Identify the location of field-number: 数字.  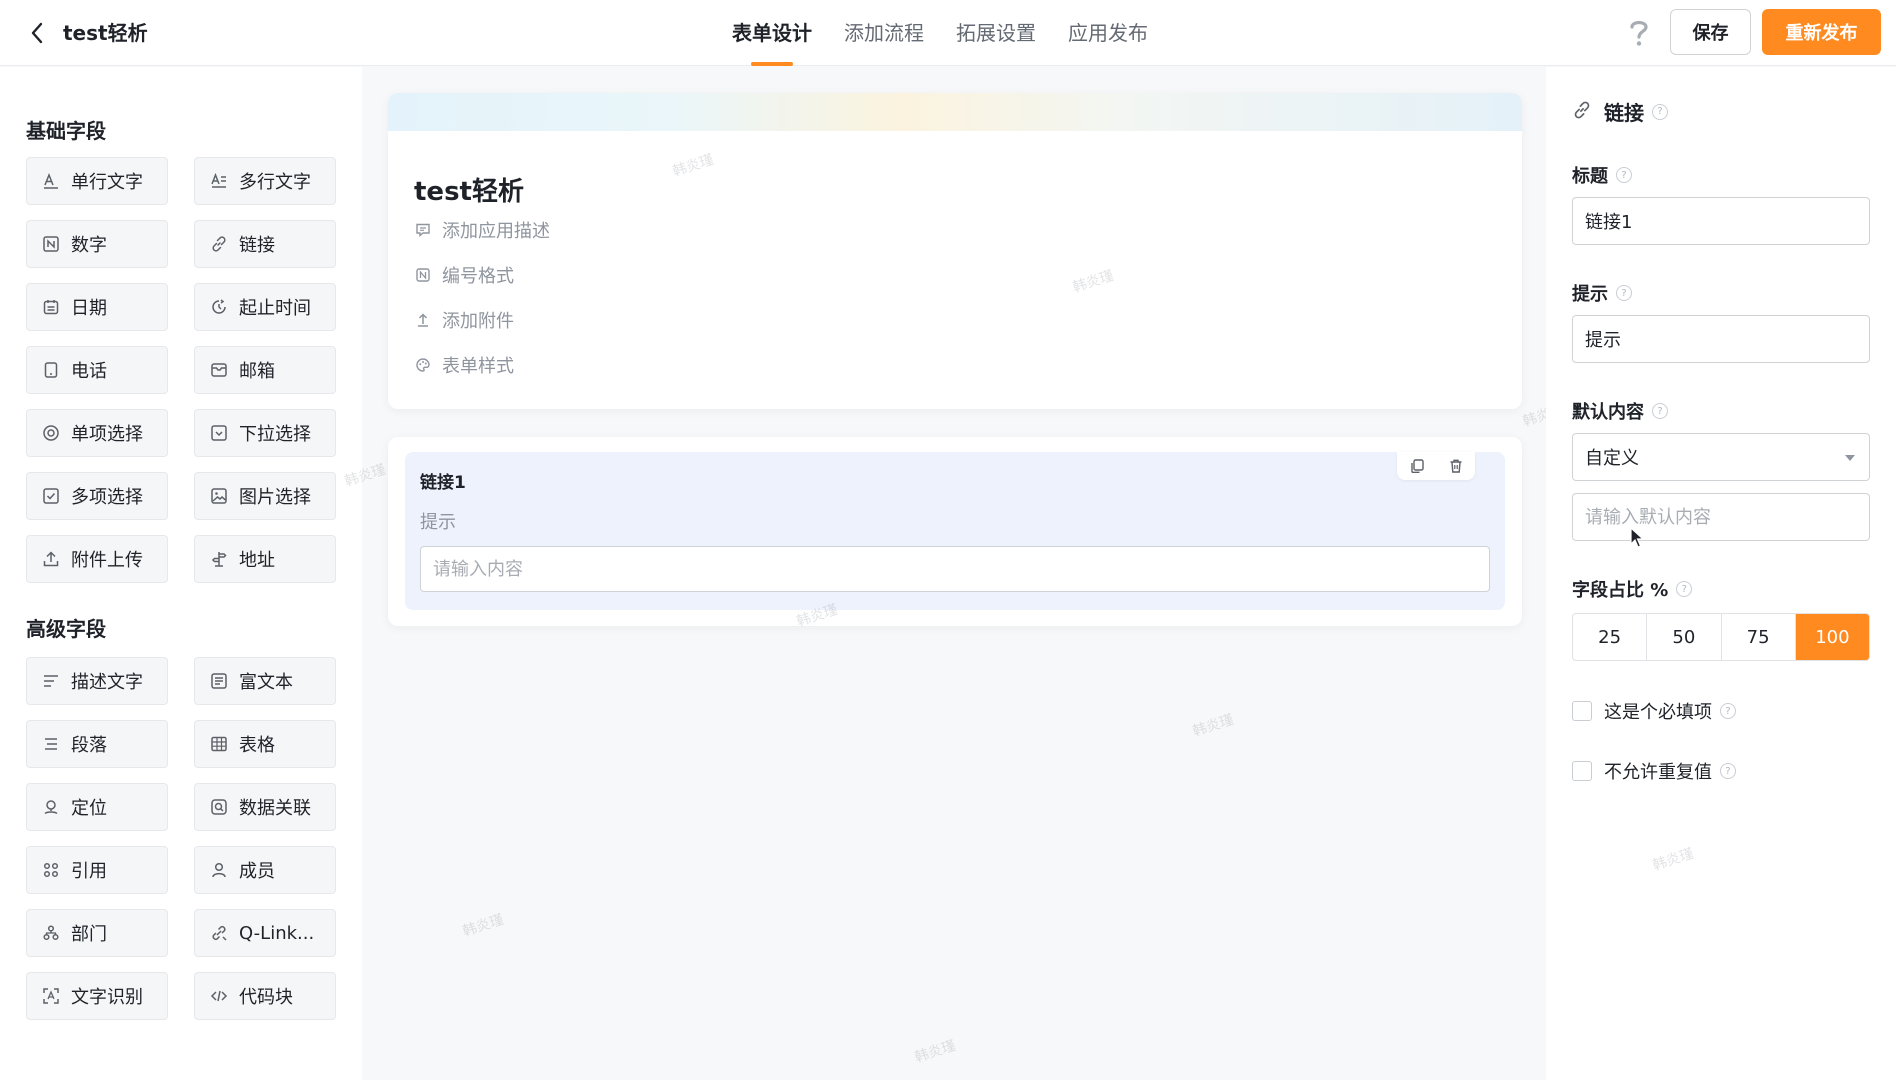
(97, 244).